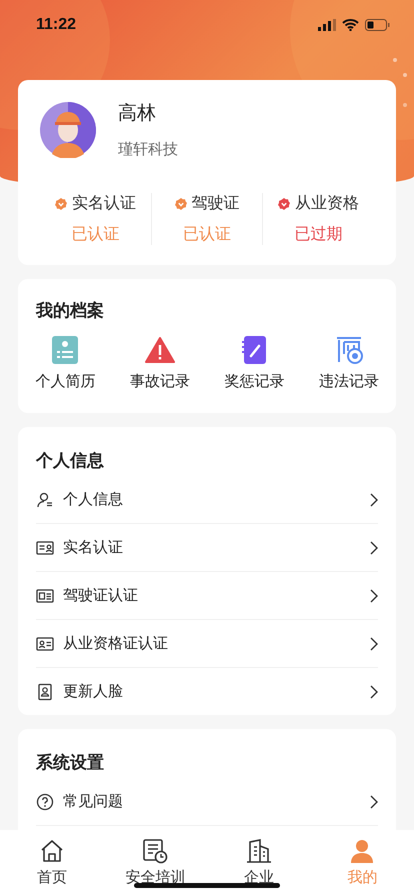 The image size is (414, 896). What do you see at coordinates (70, 763) in the screenshot?
I see `section-title: 系统设置` at bounding box center [70, 763].